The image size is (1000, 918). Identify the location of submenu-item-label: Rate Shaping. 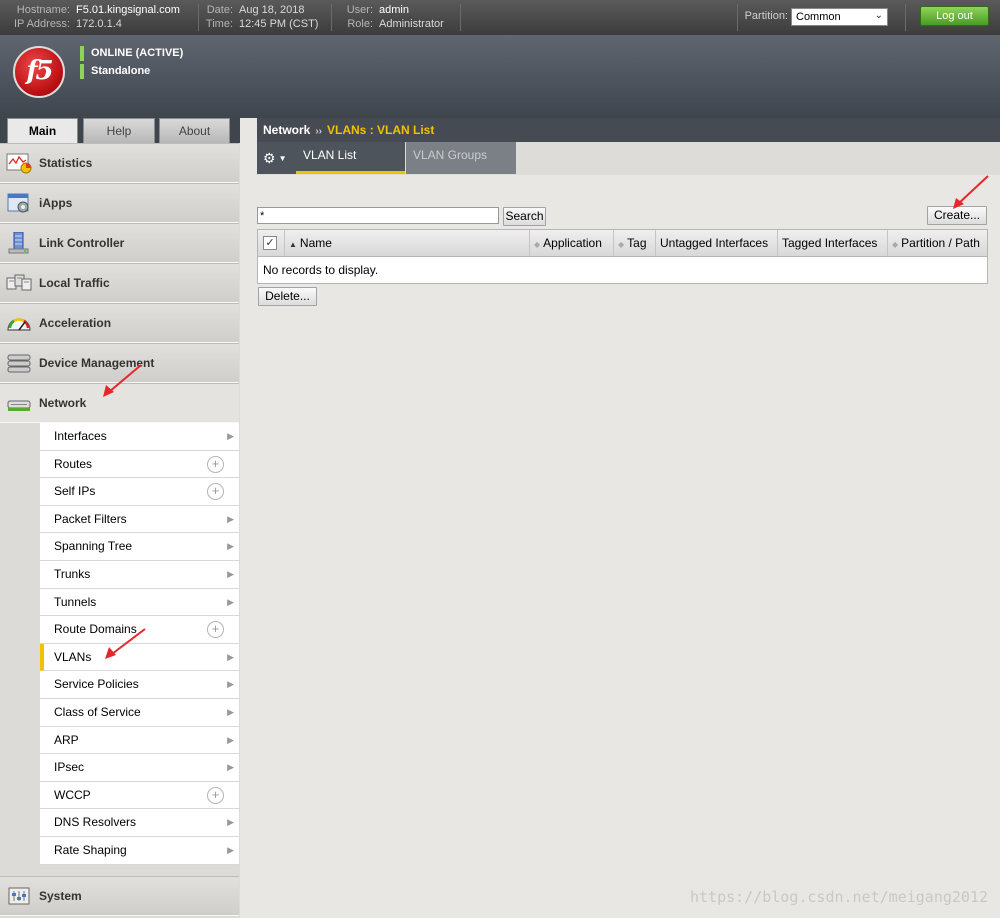
(90, 849).